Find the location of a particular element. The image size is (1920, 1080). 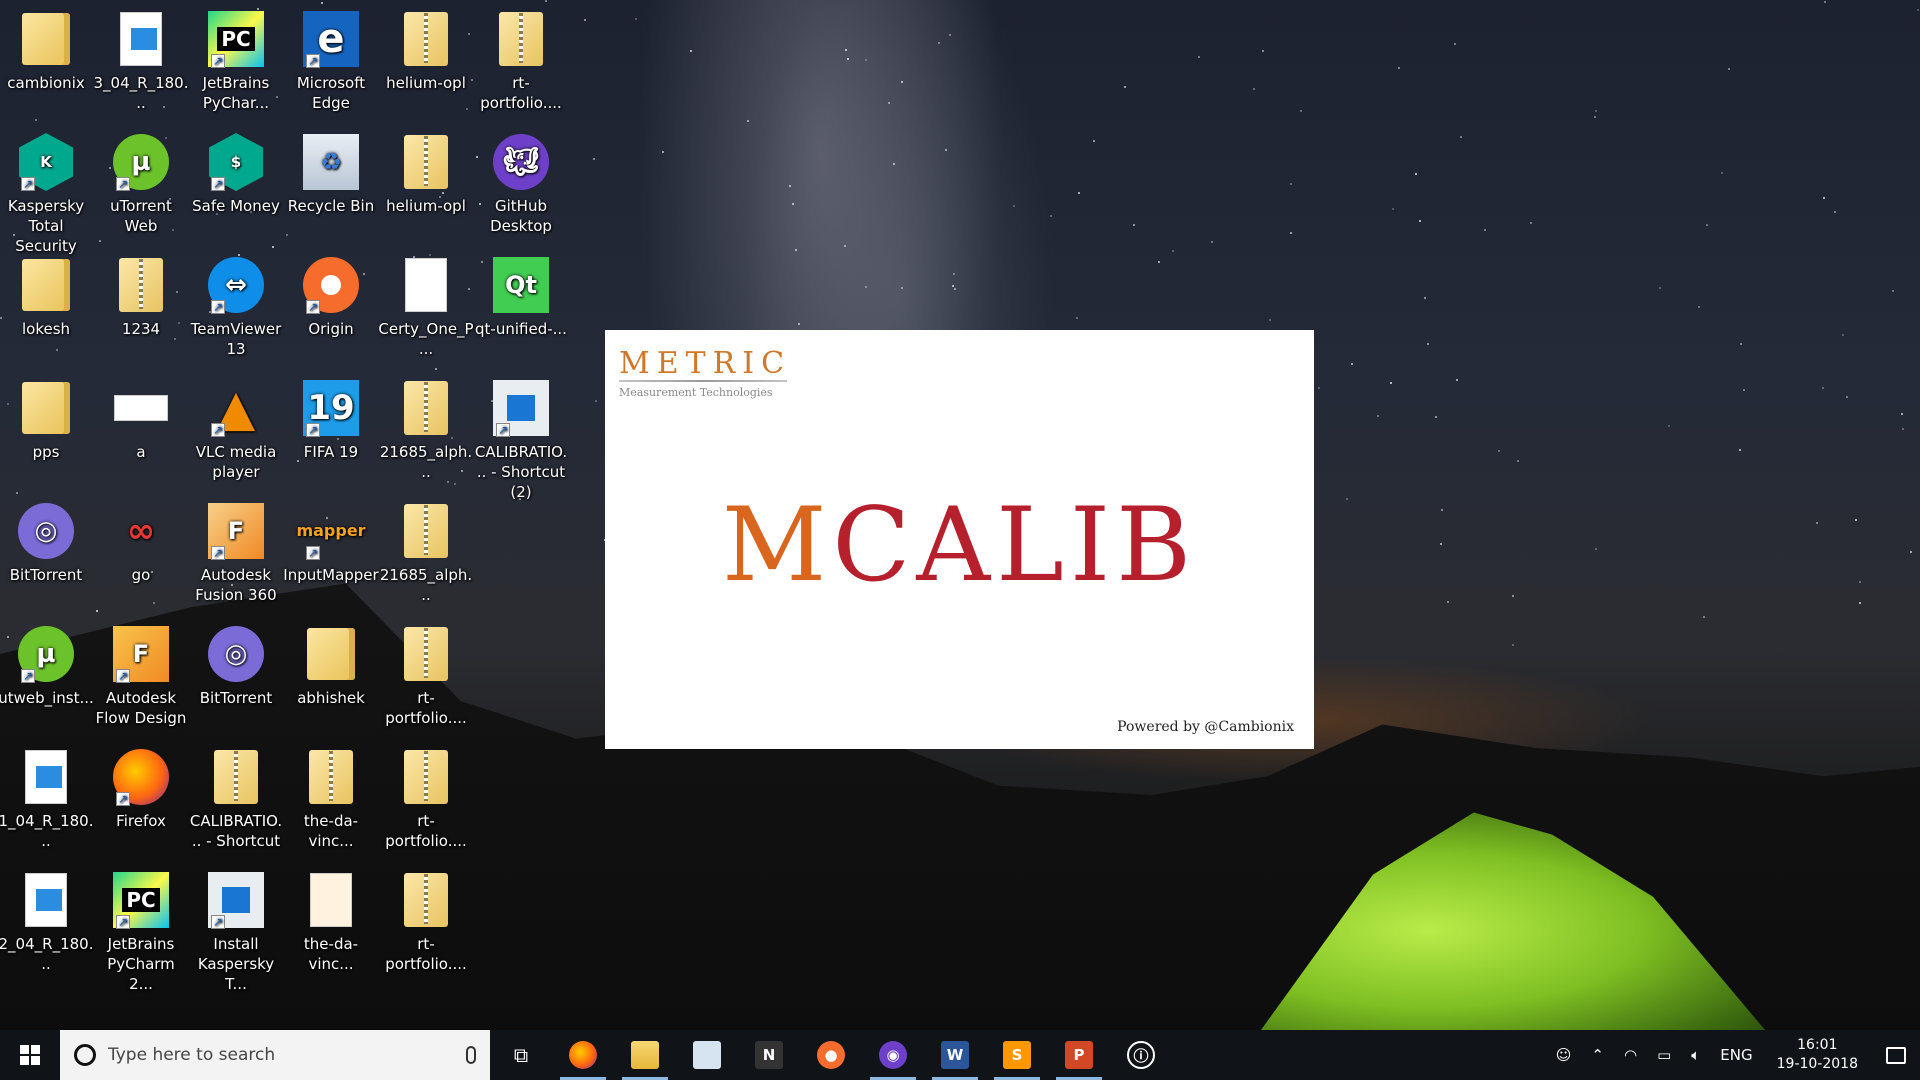

mcalib-title-rest: CALIB is located at coordinates (1015, 545).